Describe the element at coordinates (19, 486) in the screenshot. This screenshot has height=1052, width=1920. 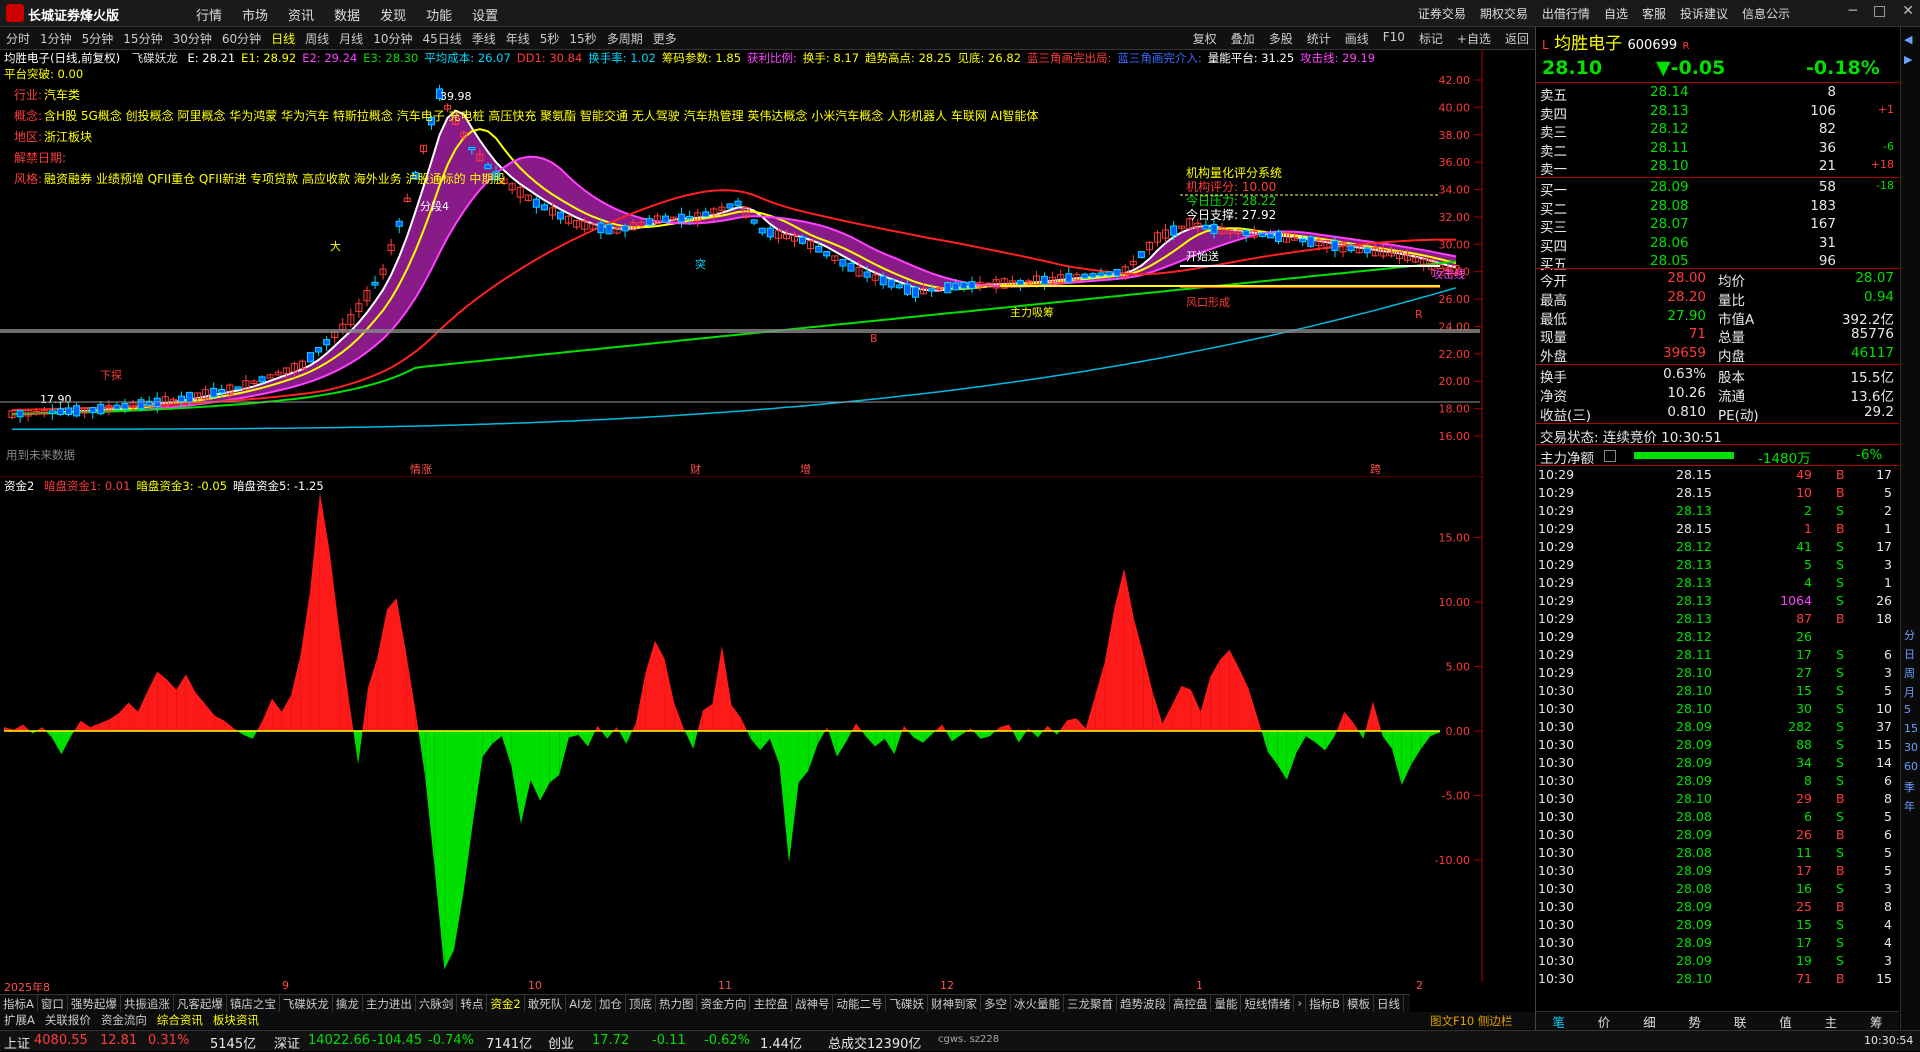
I see `sub-chart-name: 资金2` at that location.